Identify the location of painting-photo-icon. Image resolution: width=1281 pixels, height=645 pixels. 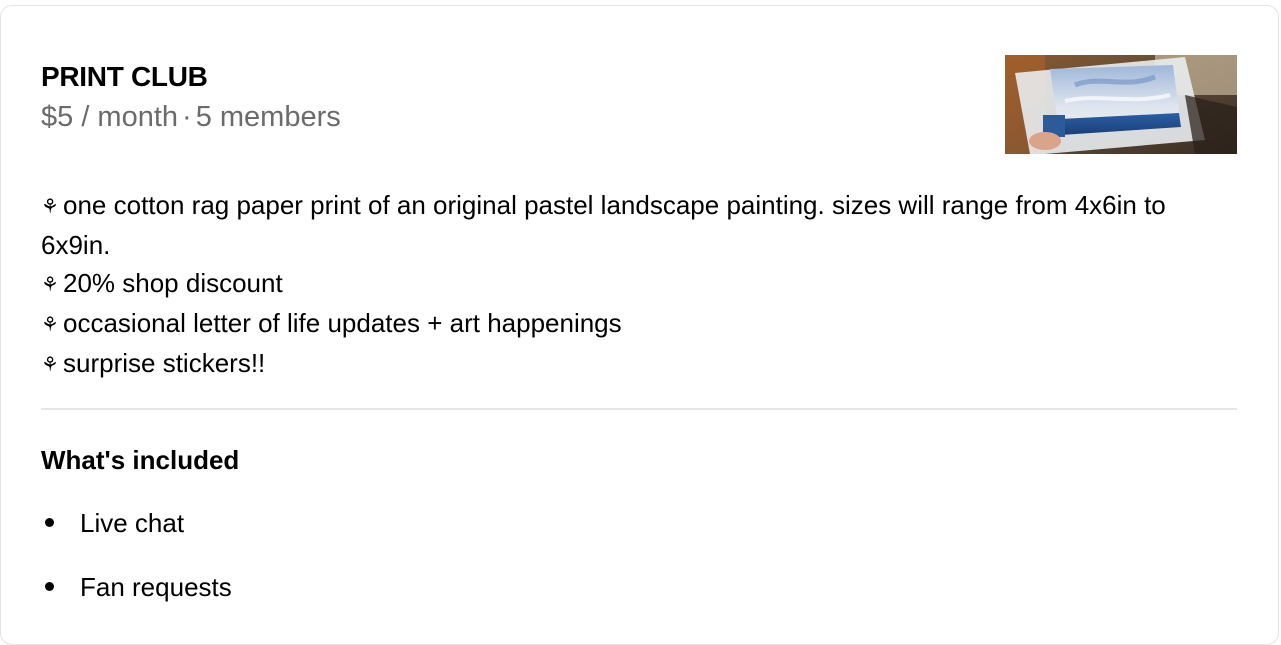
(1121, 104).